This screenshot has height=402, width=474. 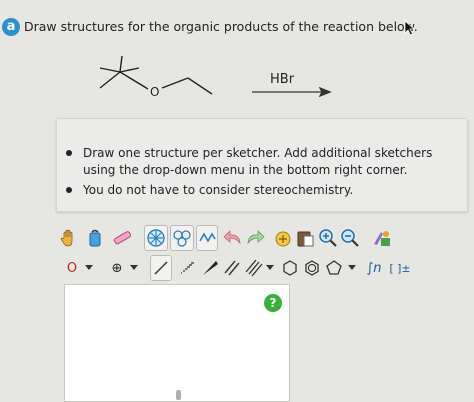 What do you see at coordinates (215, 77) in the screenshot?
I see `reaction-scheme: O HBr` at bounding box center [215, 77].